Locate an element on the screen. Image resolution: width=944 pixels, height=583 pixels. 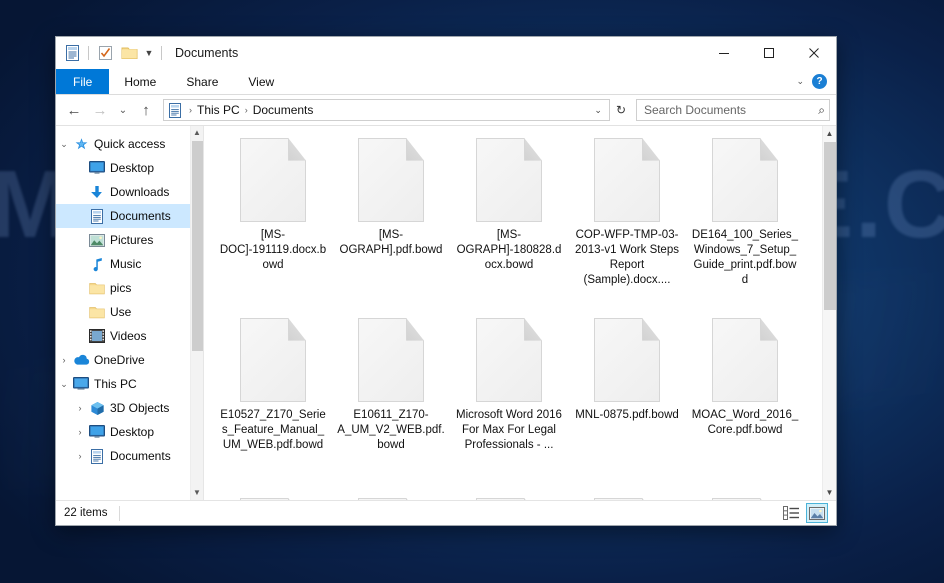
address-dropdown-icon: ⌄ is located at coordinates (598, 110).